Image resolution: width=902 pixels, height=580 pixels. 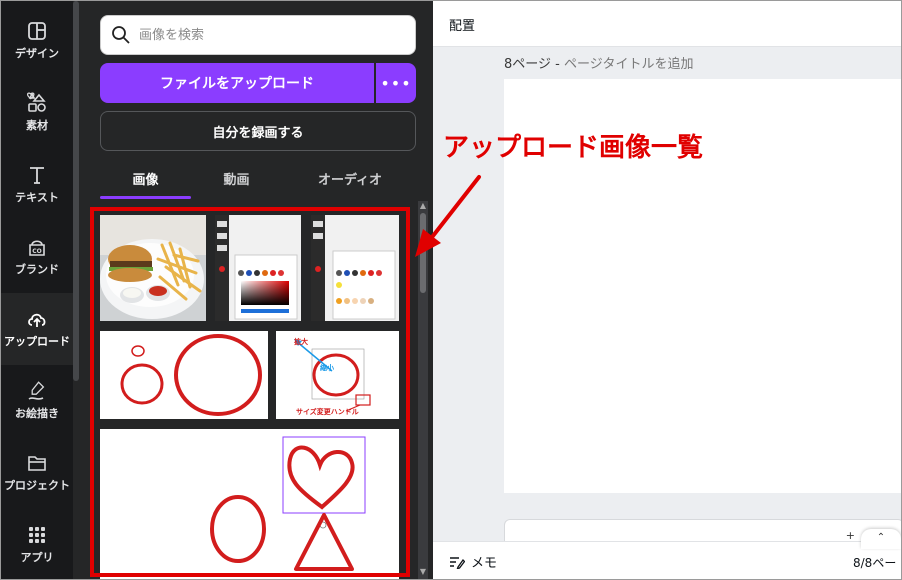 What do you see at coordinates (37, 113) in the screenshot?
I see `rail-item-elements: 素材` at bounding box center [37, 113].